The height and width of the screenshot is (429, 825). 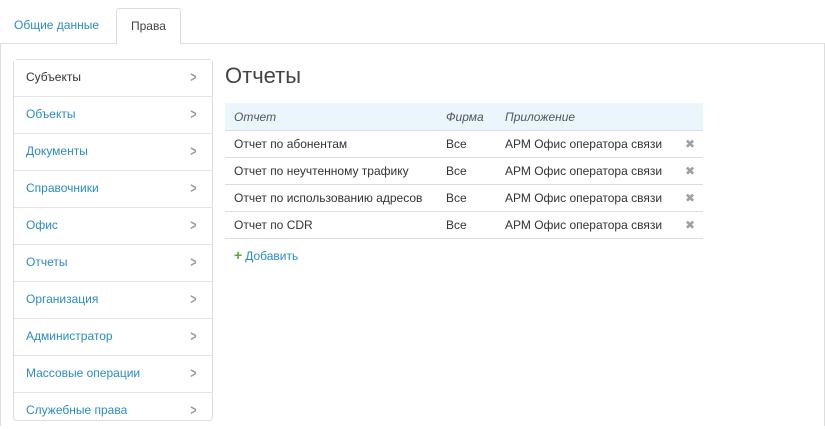 I want to click on tab-rights: Права, so click(x=148, y=26).